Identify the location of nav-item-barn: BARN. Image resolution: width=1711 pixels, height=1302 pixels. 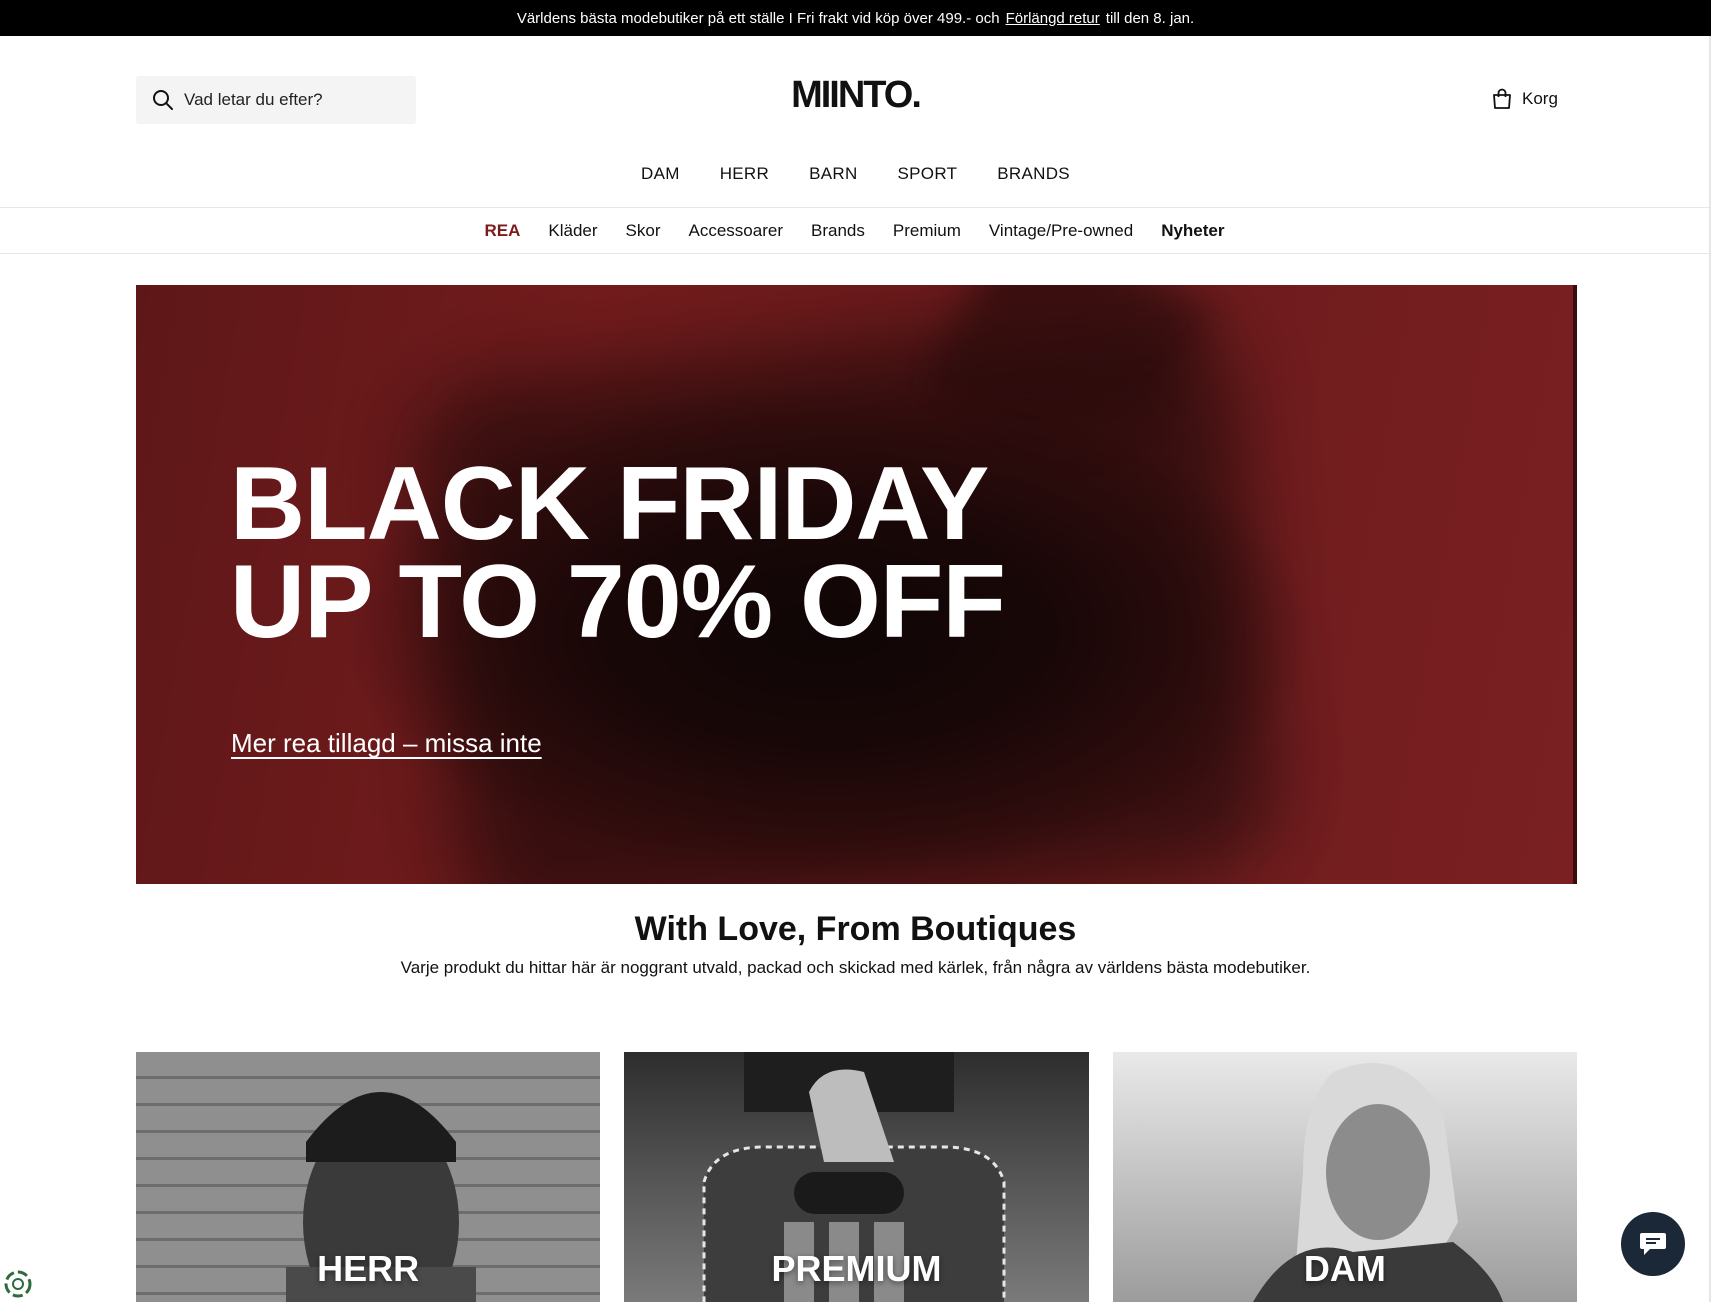
(833, 174).